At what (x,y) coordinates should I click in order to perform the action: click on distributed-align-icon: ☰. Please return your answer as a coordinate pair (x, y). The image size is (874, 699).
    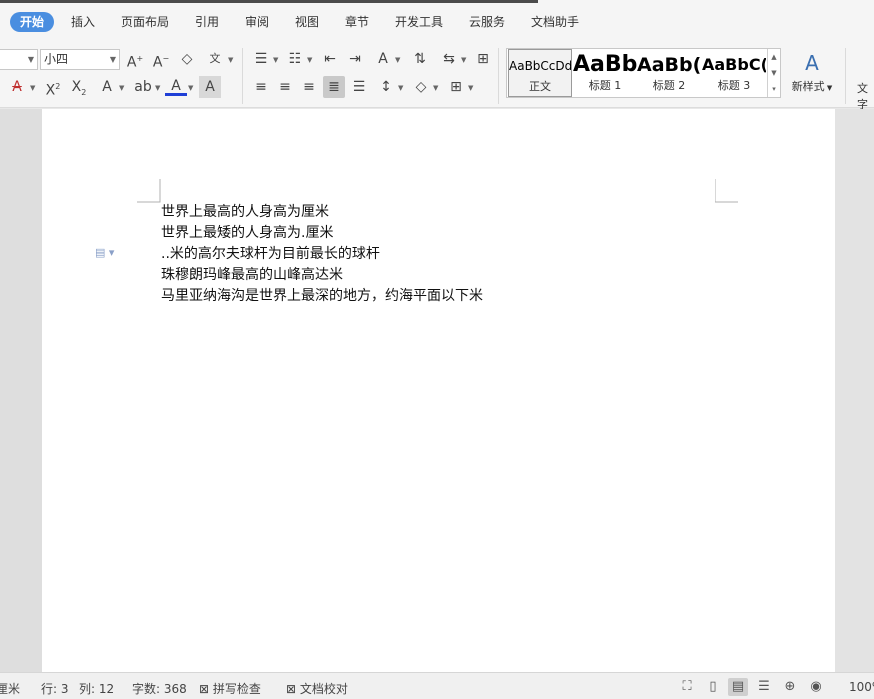
    Looking at the image, I should click on (359, 87).